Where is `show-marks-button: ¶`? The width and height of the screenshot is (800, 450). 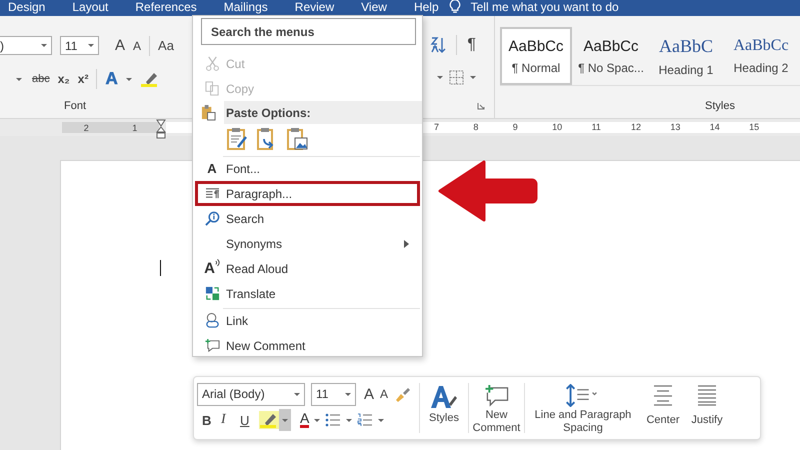 show-marks-button: ¶ is located at coordinates (471, 45).